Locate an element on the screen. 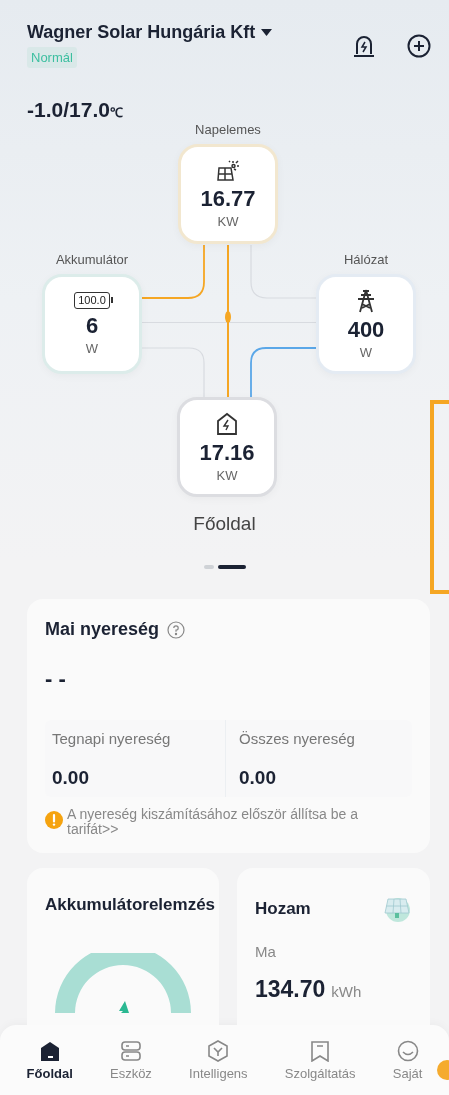 The width and height of the screenshot is (449, 1095). nav-tab: Intelligens is located at coordinates (218, 1060).